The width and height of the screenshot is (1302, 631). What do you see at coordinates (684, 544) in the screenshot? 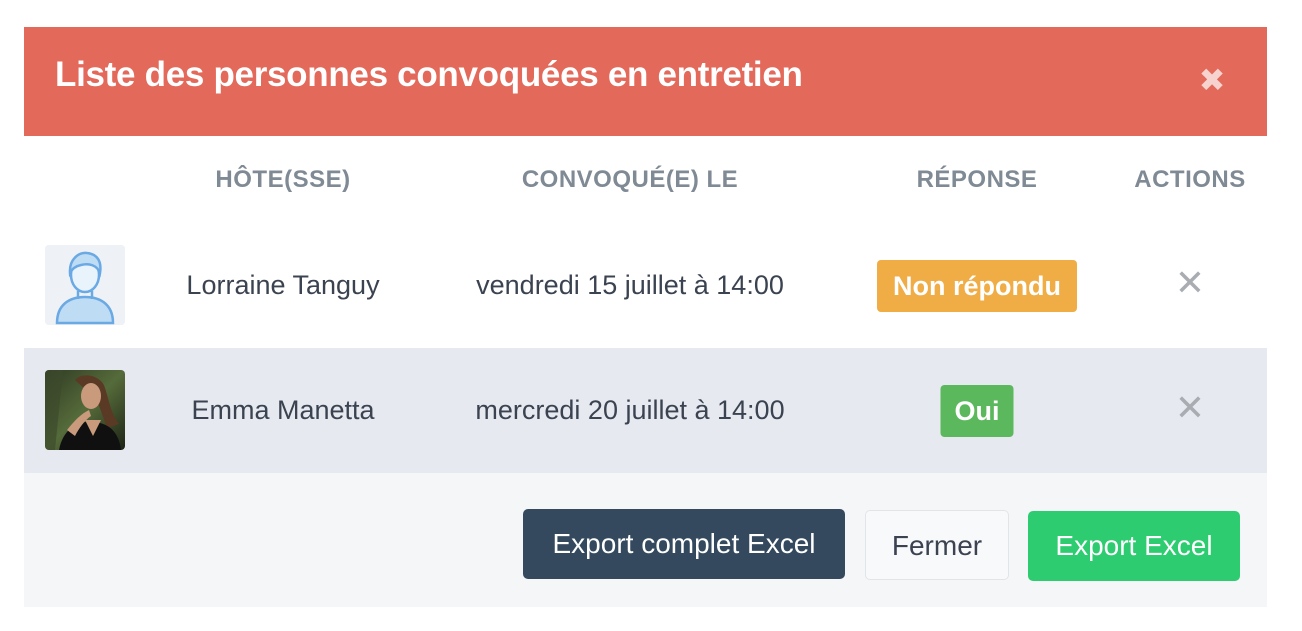
I see `export-complete-excel-button: Export complet Excel` at bounding box center [684, 544].